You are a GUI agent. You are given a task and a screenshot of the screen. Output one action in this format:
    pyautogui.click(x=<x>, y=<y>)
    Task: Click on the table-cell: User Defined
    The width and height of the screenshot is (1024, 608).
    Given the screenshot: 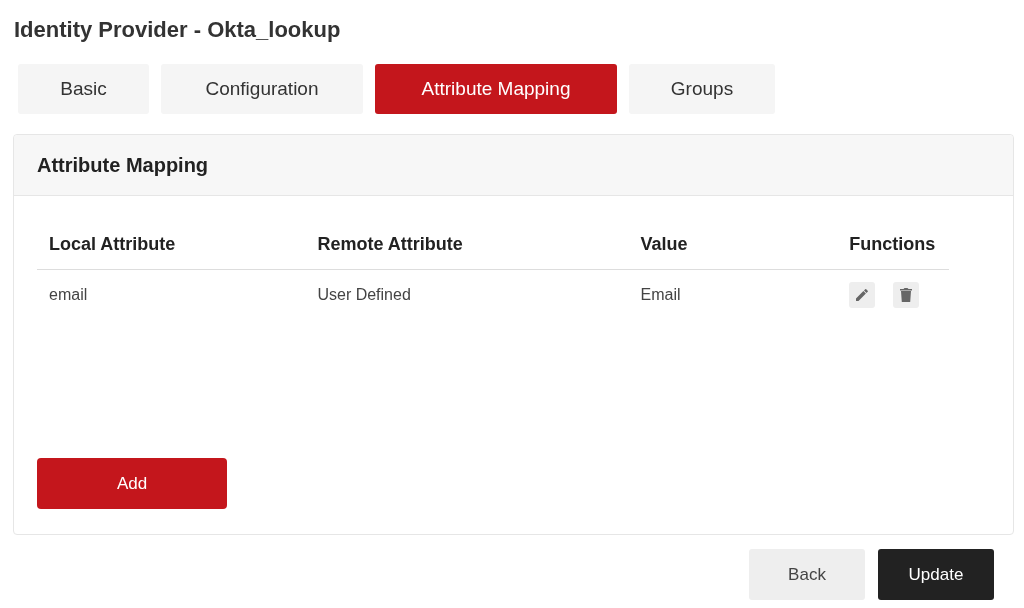 What is the action you would take?
    pyautogui.click(x=467, y=294)
    